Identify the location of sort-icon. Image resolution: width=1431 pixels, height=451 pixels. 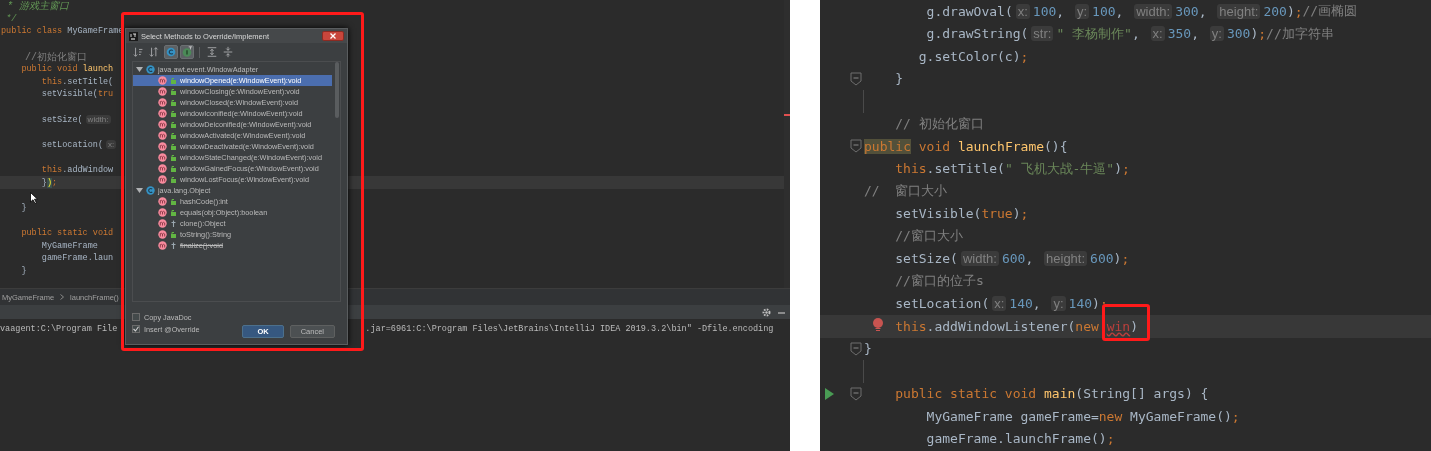
(139, 52).